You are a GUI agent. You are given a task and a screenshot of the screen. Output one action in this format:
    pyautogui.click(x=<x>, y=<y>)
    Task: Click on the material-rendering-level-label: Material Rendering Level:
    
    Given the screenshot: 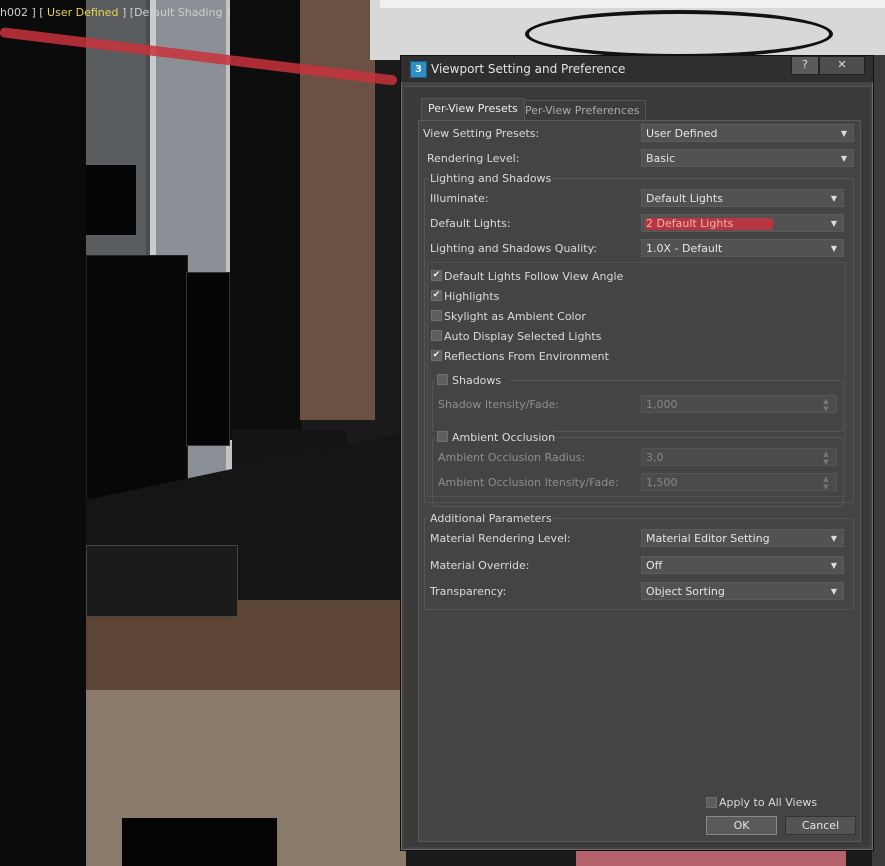 What is the action you would take?
    pyautogui.click(x=500, y=538)
    